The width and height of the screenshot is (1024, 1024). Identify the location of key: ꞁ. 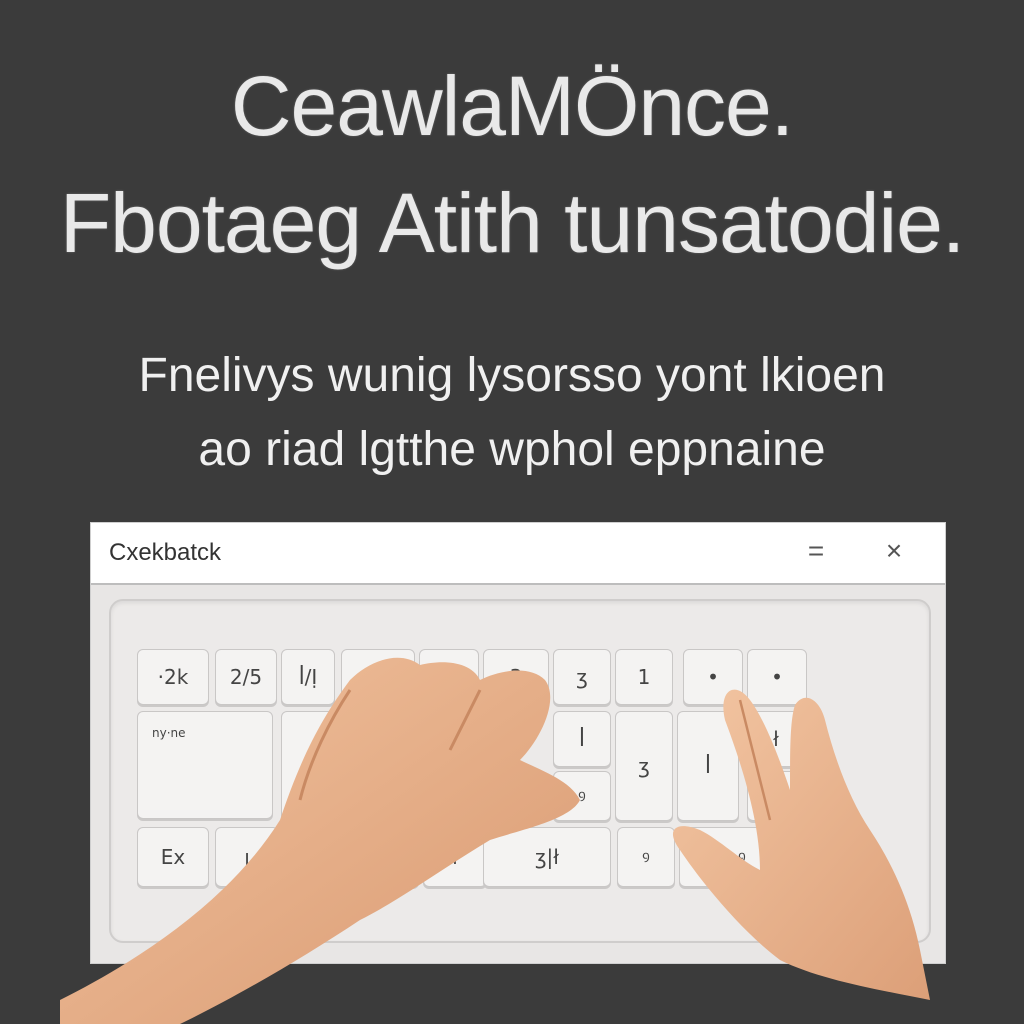
(247, 857).